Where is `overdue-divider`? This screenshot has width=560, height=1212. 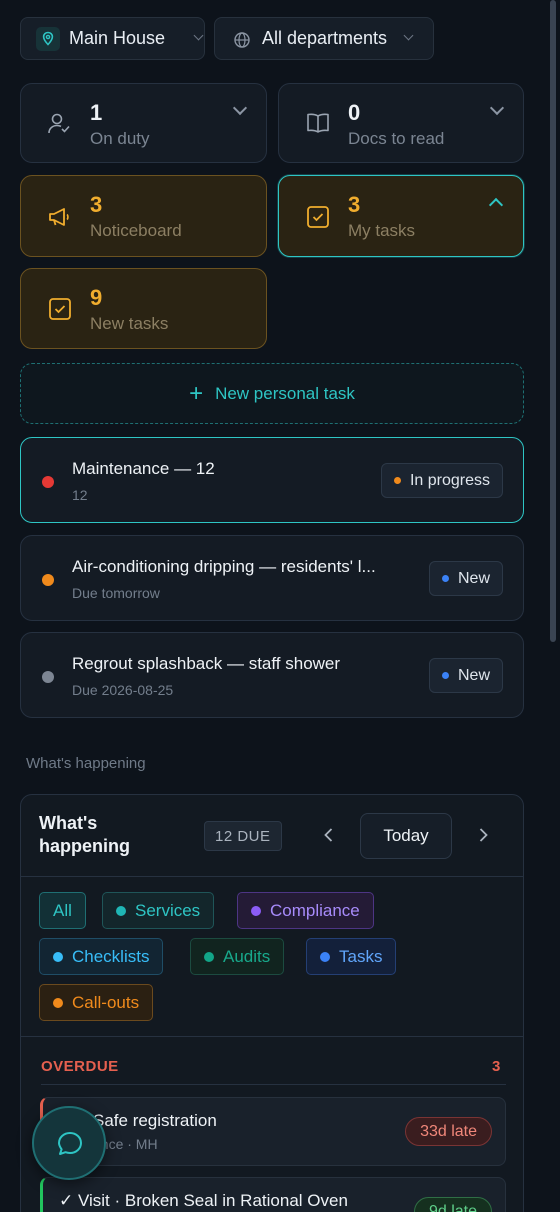
overdue-divider is located at coordinates (273, 1084).